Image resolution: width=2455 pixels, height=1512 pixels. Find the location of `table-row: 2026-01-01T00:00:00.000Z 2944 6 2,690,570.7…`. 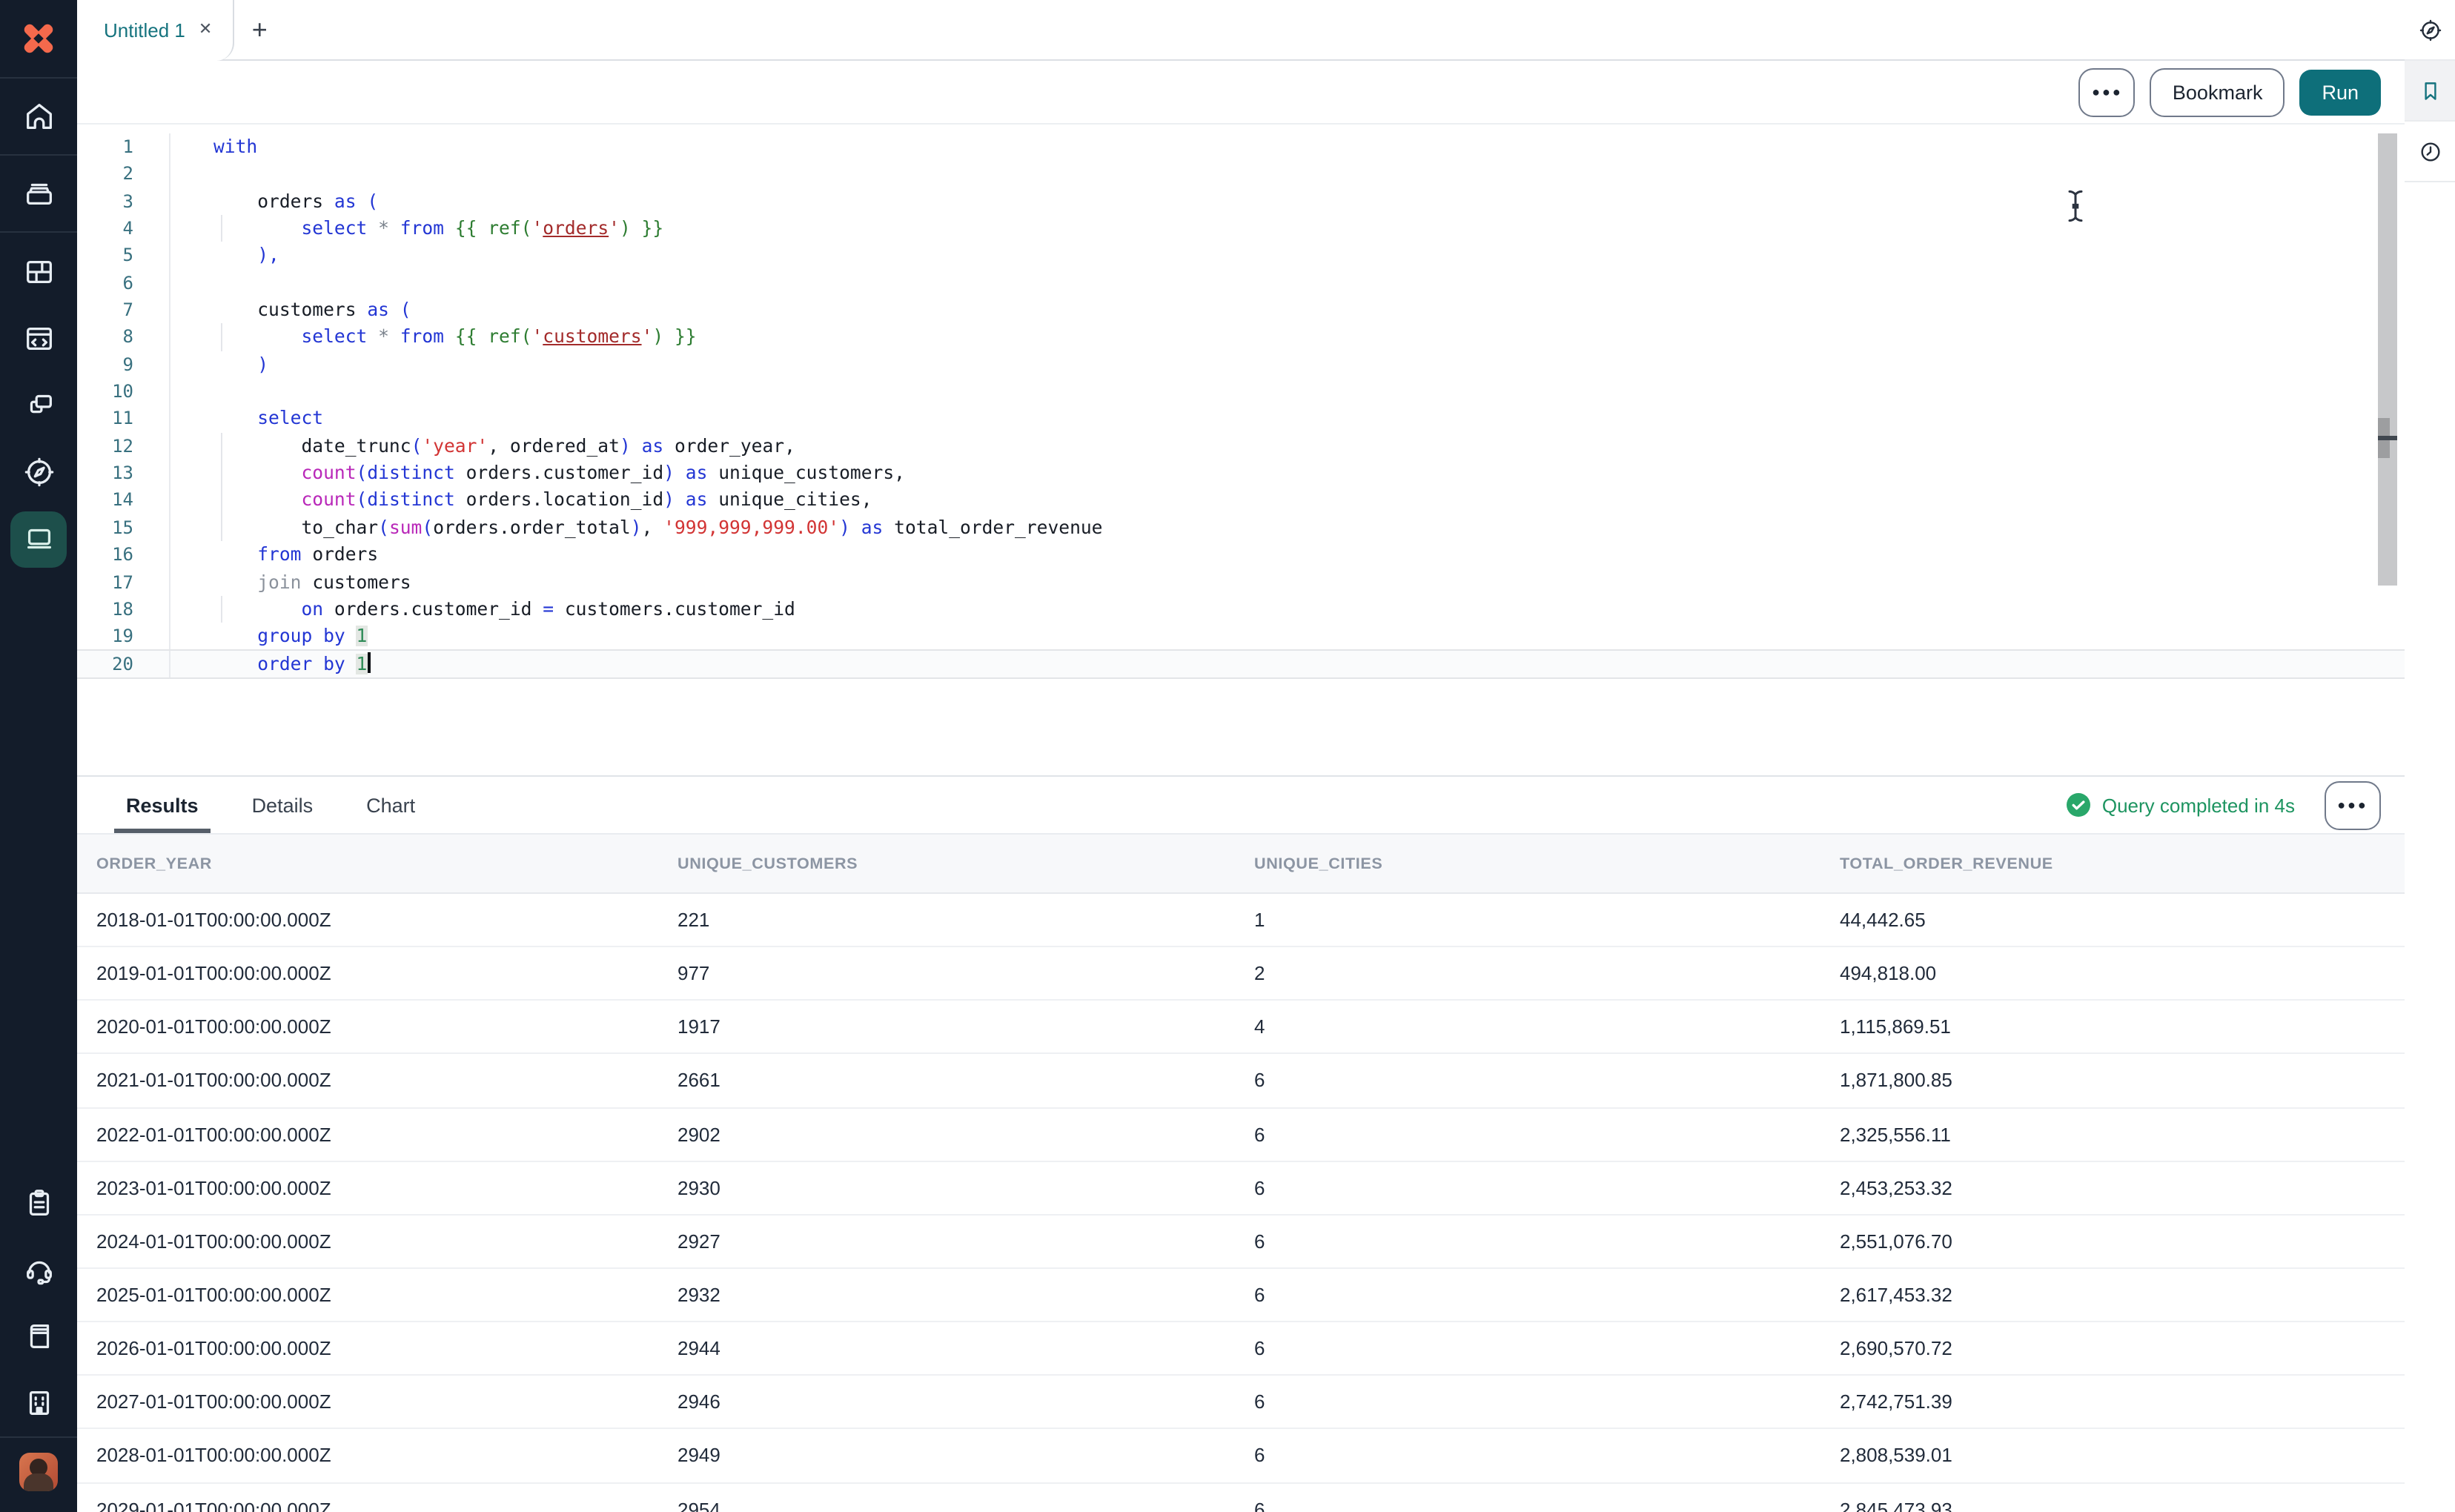

table-row: 2026-01-01T00:00:00.000Z 2944 6 2,690,570.7… is located at coordinates (1241, 1349).